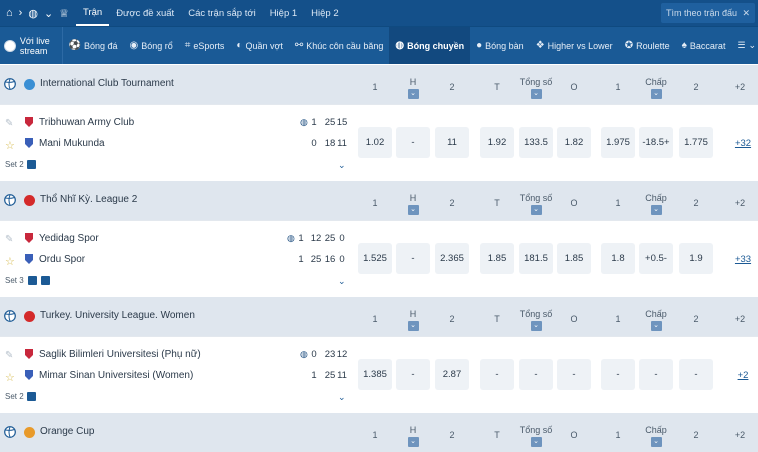 Image resolution: width=758 pixels, height=452 pixels. What do you see at coordinates (61, 238) in the screenshot?
I see `team-home: Yedidag Spor` at bounding box center [61, 238].